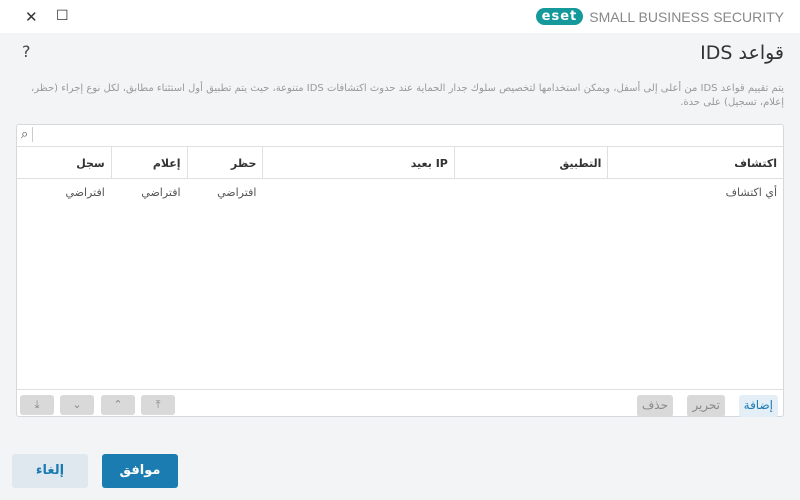 This screenshot has width=800, height=500. What do you see at coordinates (530, 162) in the screenshot?
I see `column-application: التطبيق` at bounding box center [530, 162].